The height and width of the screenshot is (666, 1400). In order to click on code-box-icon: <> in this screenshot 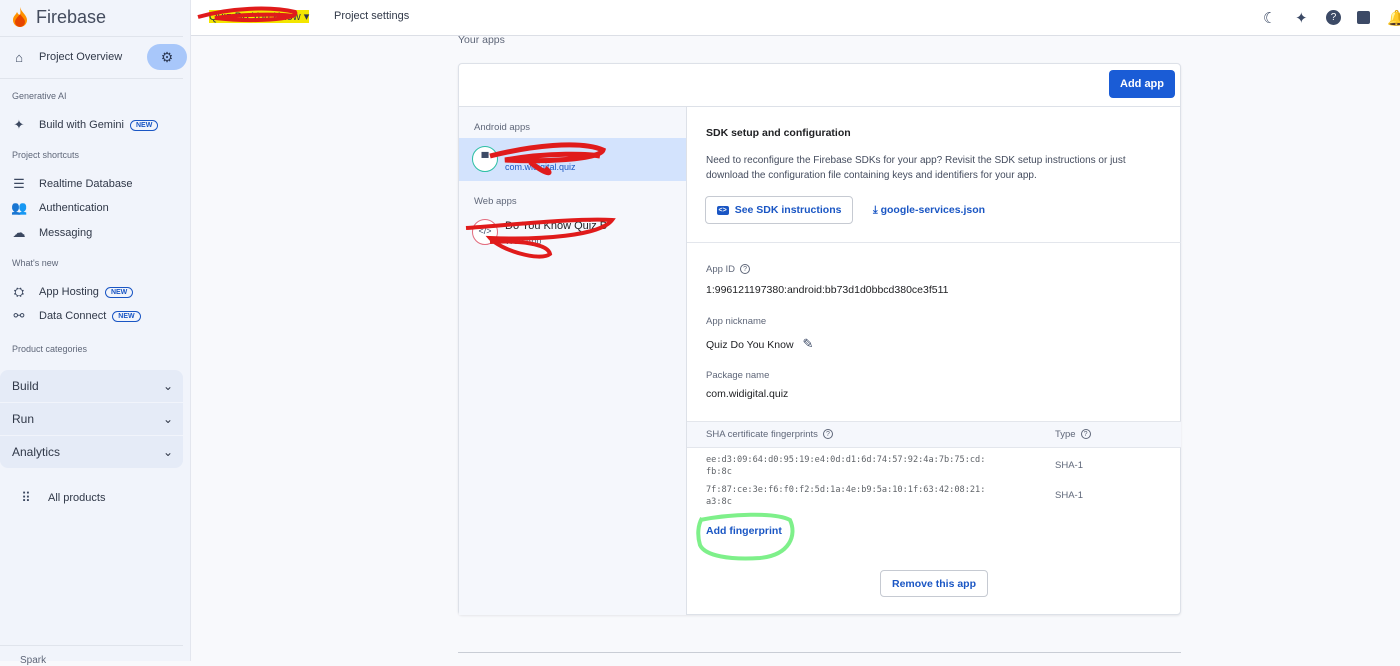, I will do `click(722, 210)`.